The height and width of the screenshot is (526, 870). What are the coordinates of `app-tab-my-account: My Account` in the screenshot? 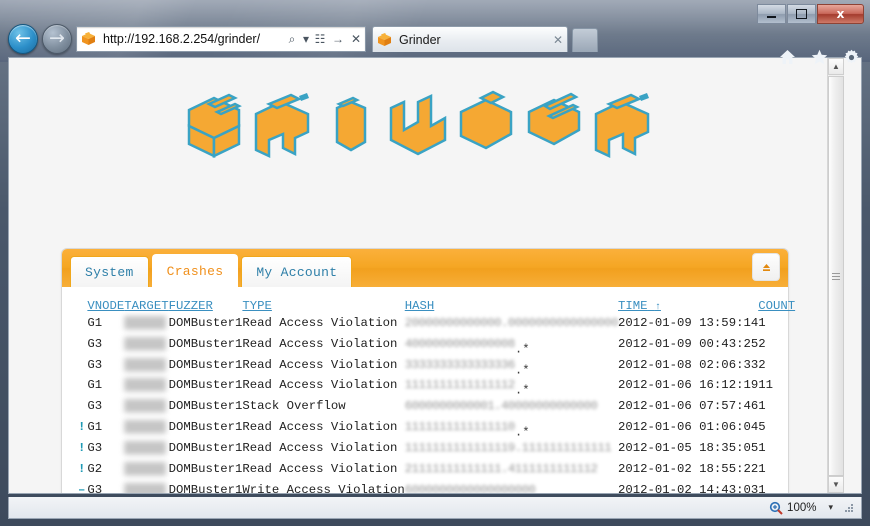 It's located at (297, 271).